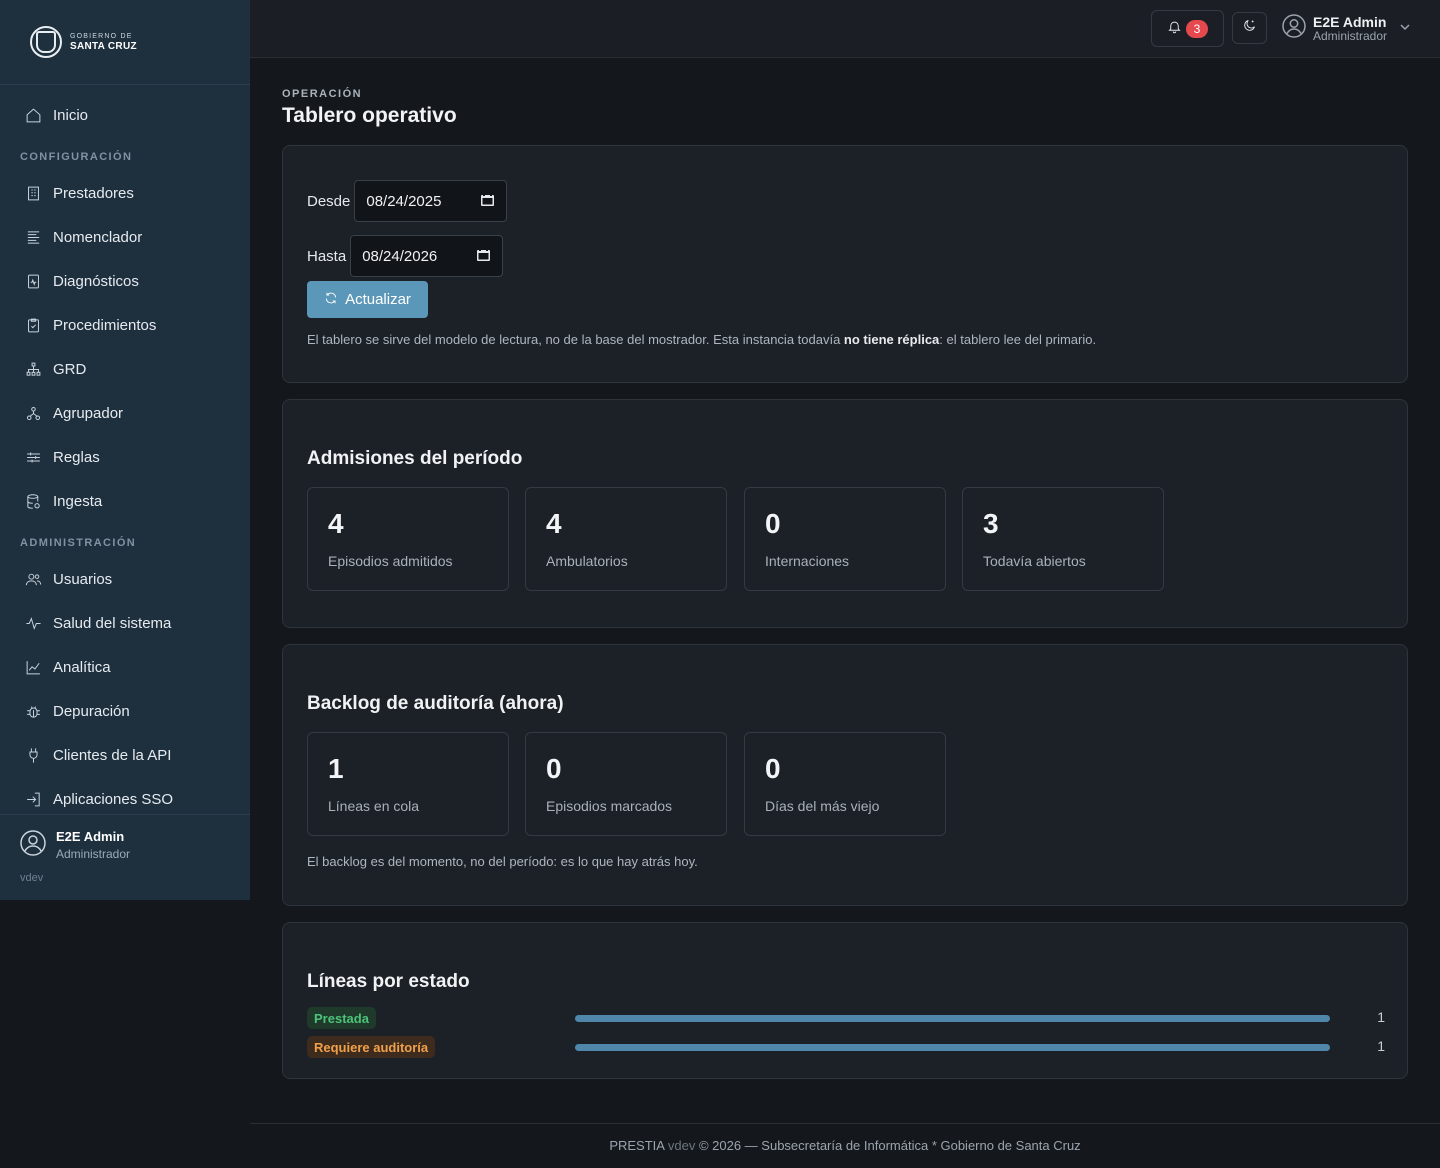 Image resolution: width=1440 pixels, height=1168 pixels. Describe the element at coordinates (78, 501) in the screenshot. I see `sidebar-item-label: Ingesta` at that location.